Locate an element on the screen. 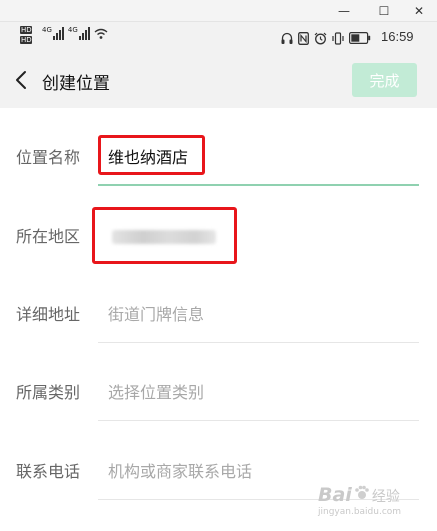  back-button is located at coordinates (21, 80).